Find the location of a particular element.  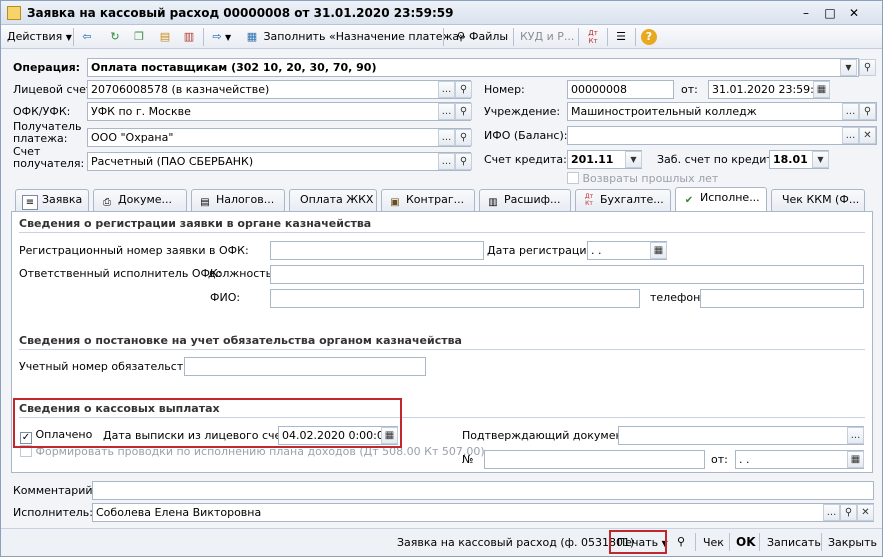

recipient-account-open-button: ⚲ is located at coordinates (463, 161).